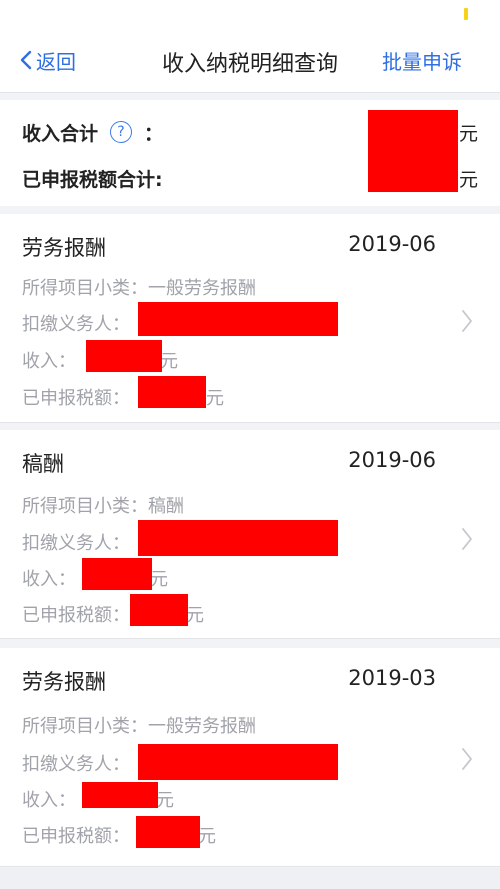 This screenshot has width=500, height=889. I want to click on record-date: 2019-03, so click(392, 678).